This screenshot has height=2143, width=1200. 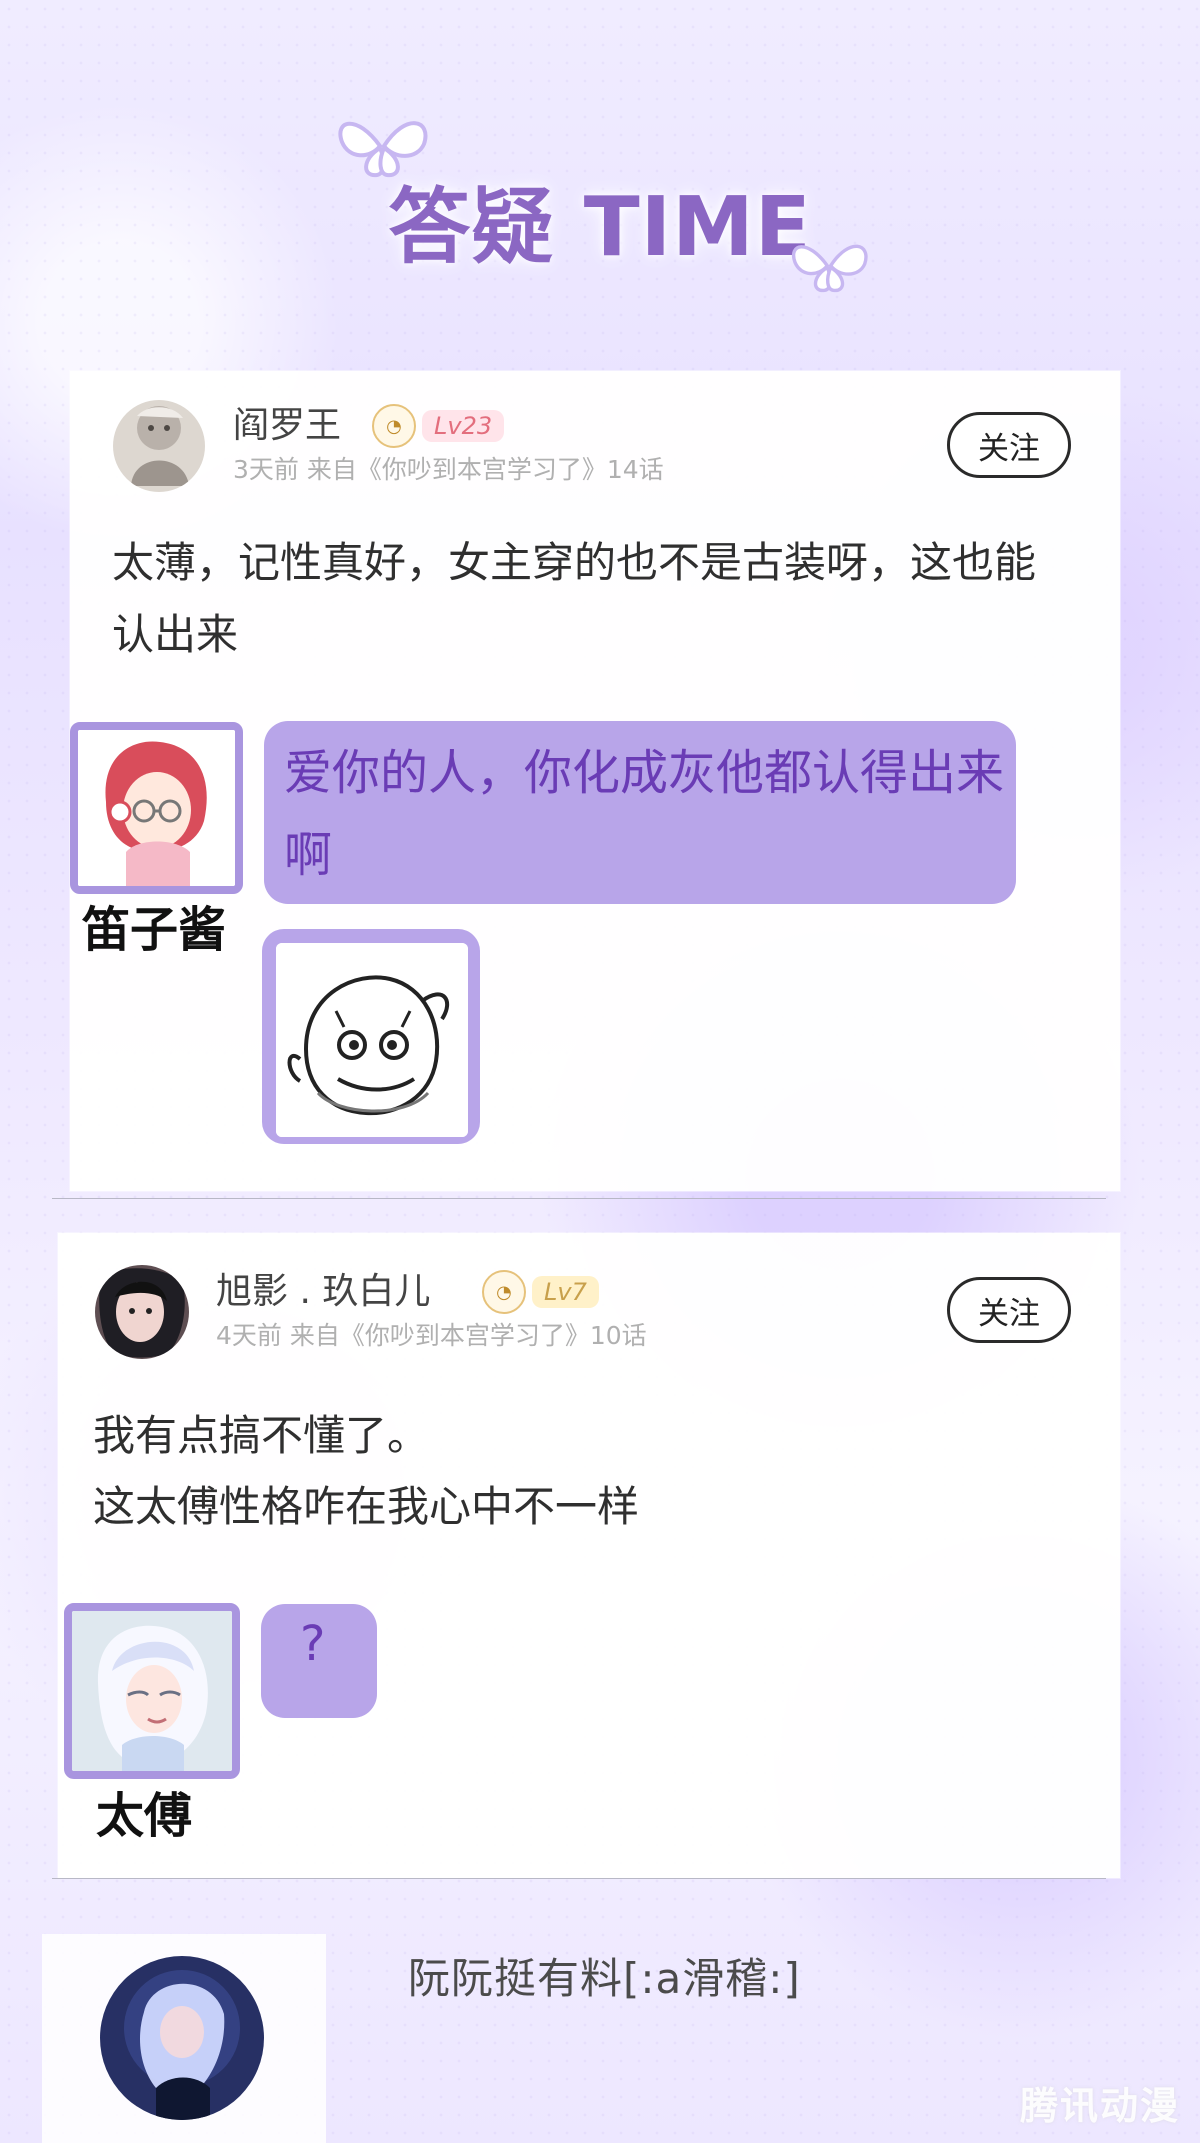 I want to click on comment-line: 这太傅性格咋在我心中不一样, so click(x=366, y=1506).